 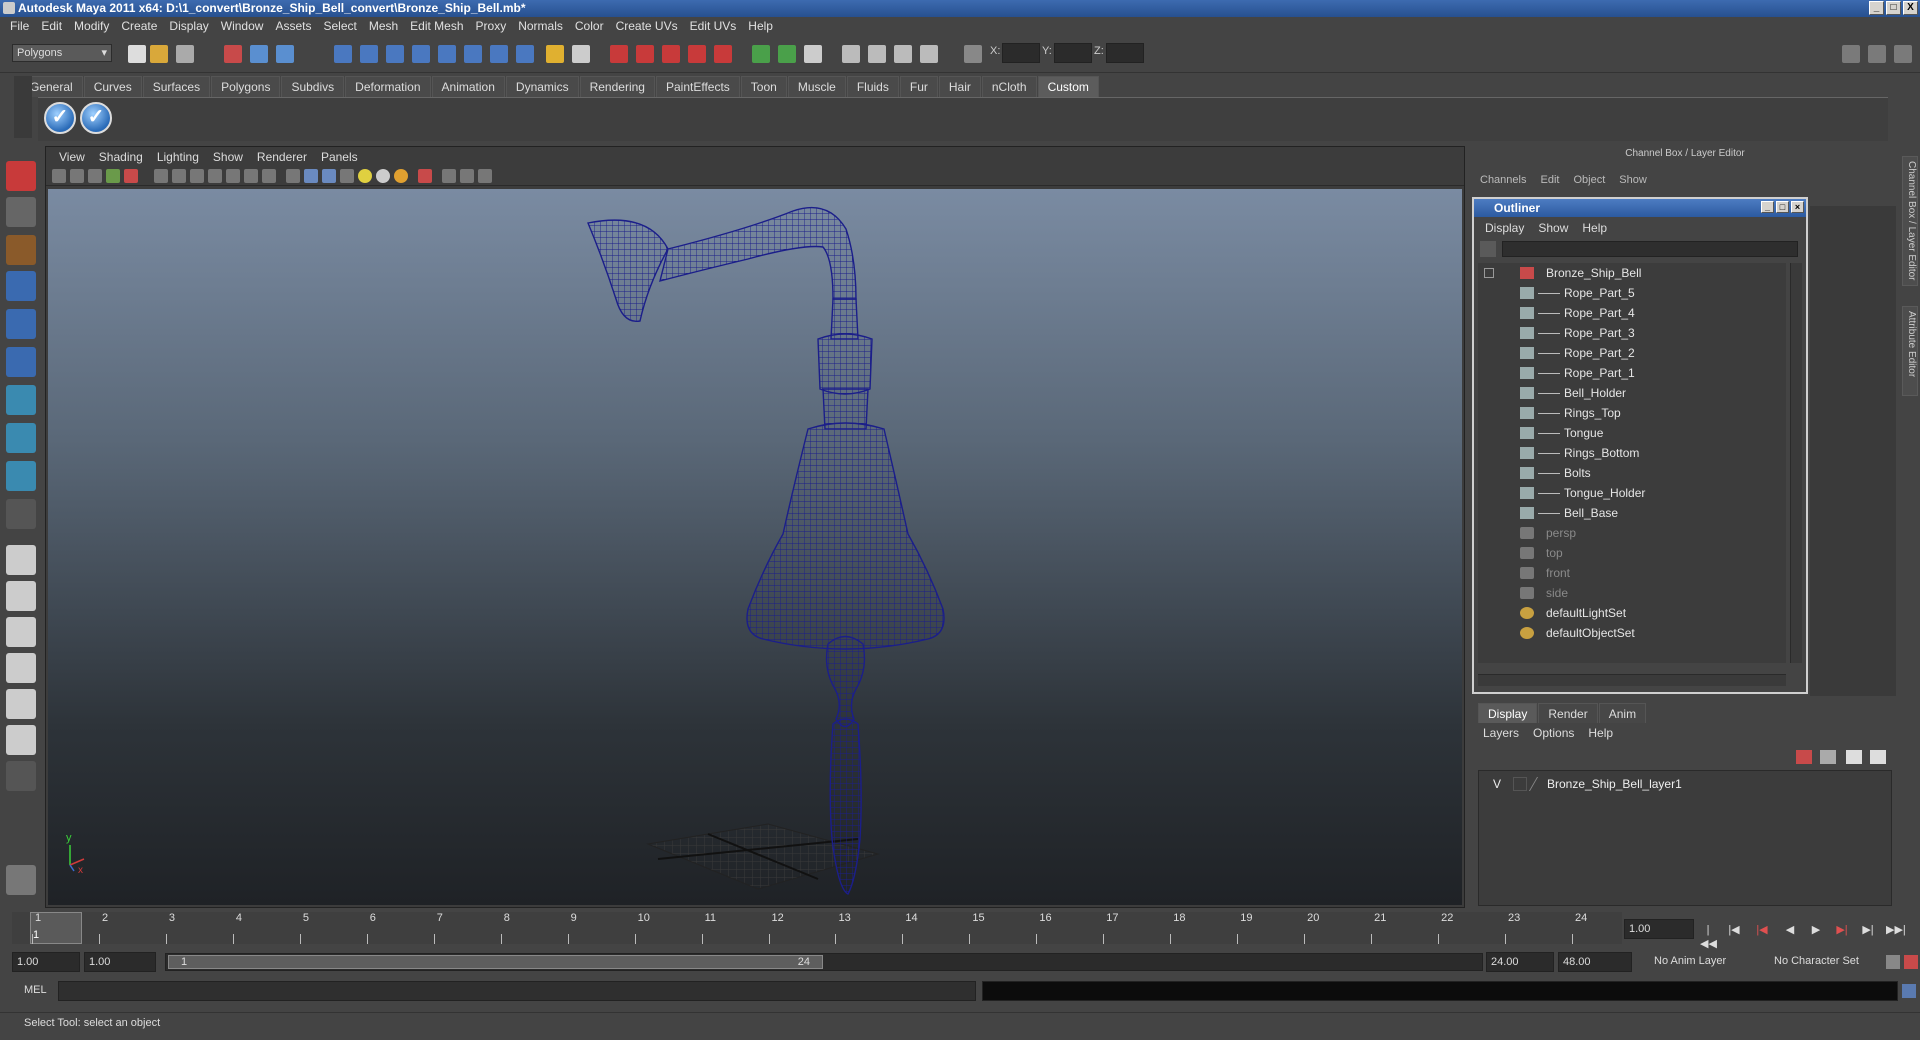 What do you see at coordinates (1594, 228) in the screenshot?
I see `outliner-menu-help: Help` at bounding box center [1594, 228].